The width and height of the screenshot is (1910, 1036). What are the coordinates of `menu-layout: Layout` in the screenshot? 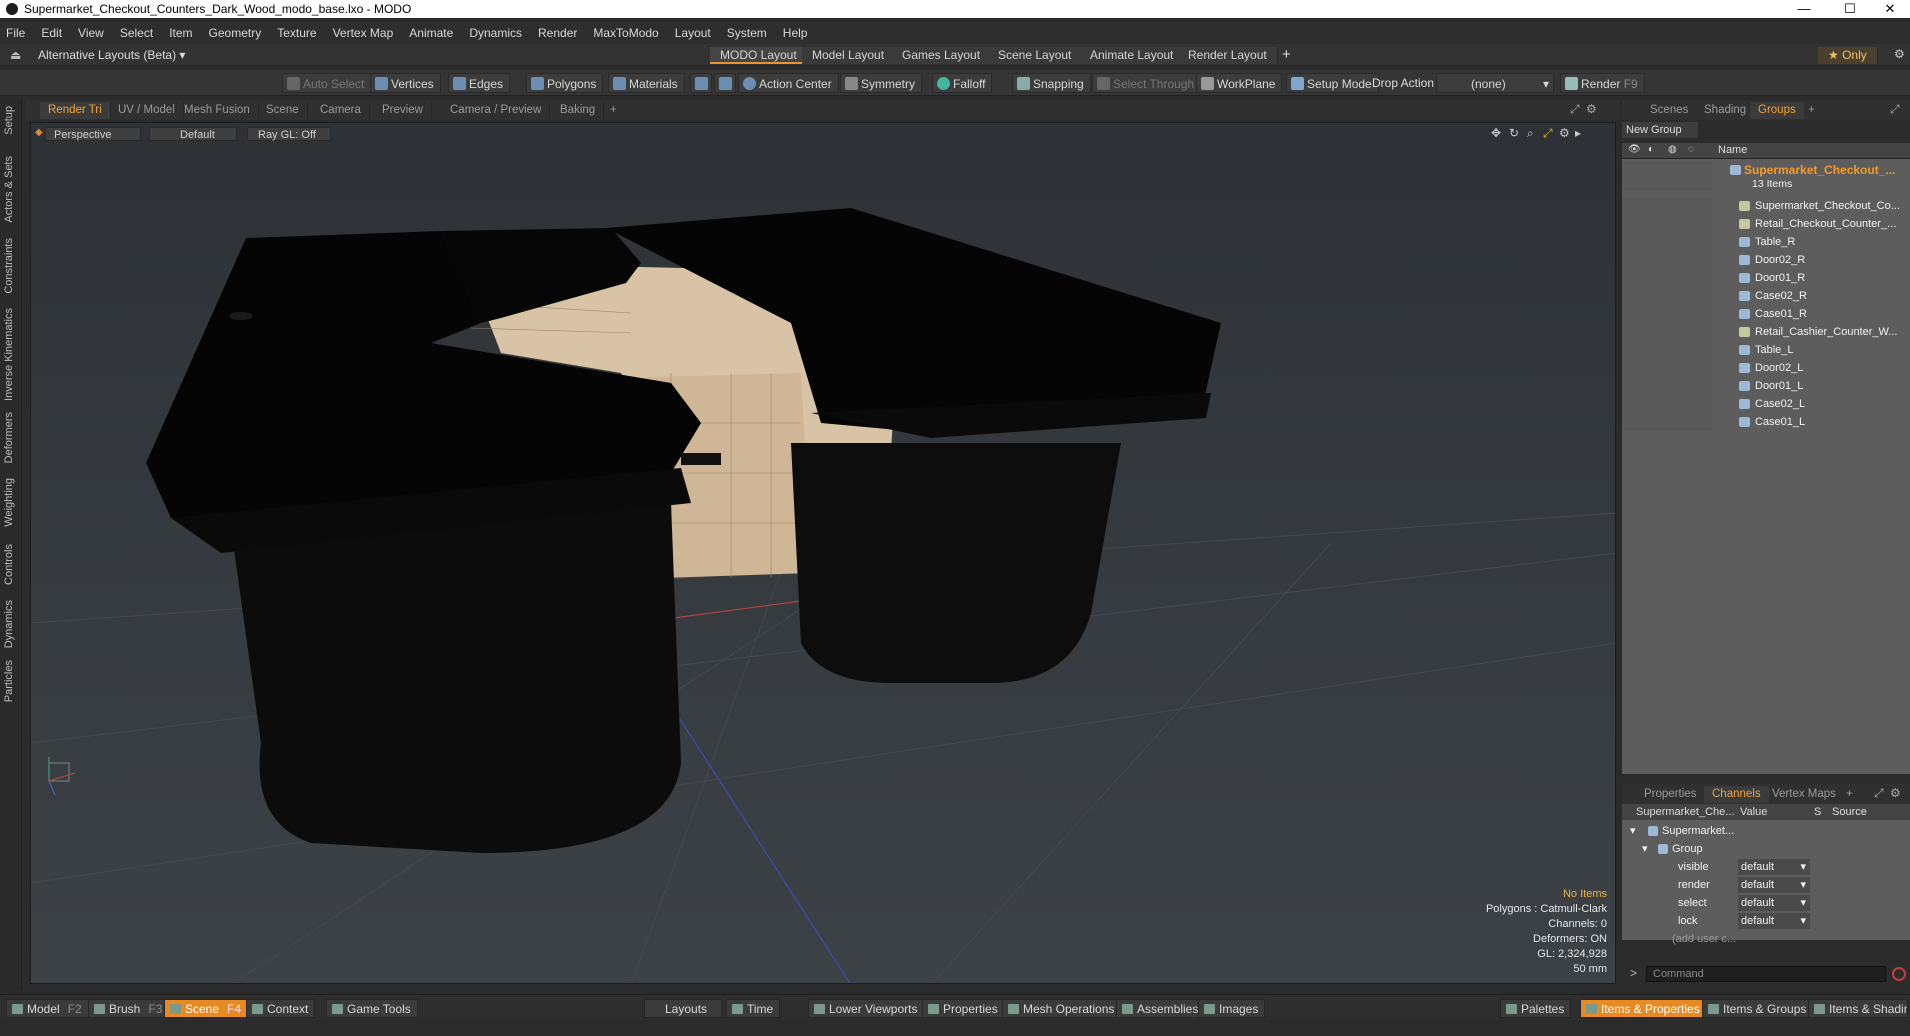 It's located at (693, 33).